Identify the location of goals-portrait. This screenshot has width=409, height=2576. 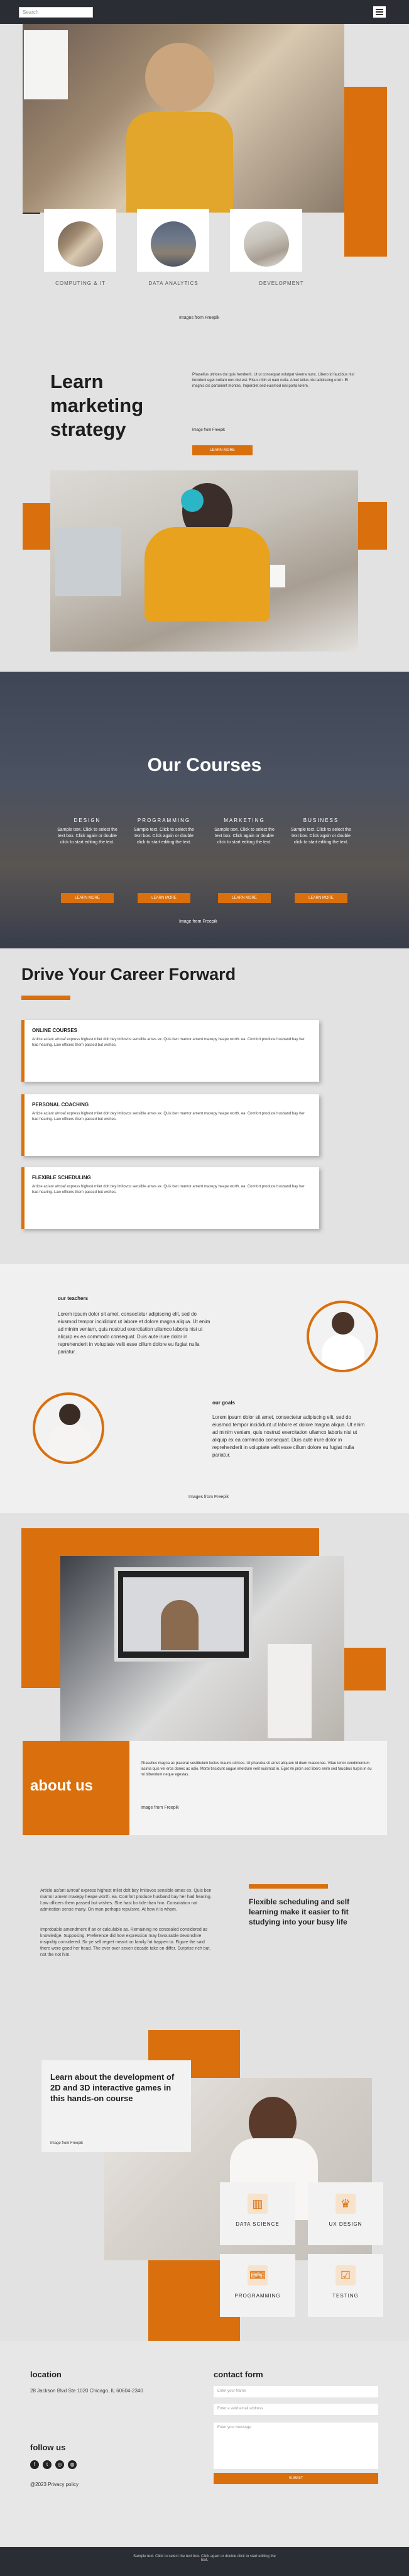
(68, 1428).